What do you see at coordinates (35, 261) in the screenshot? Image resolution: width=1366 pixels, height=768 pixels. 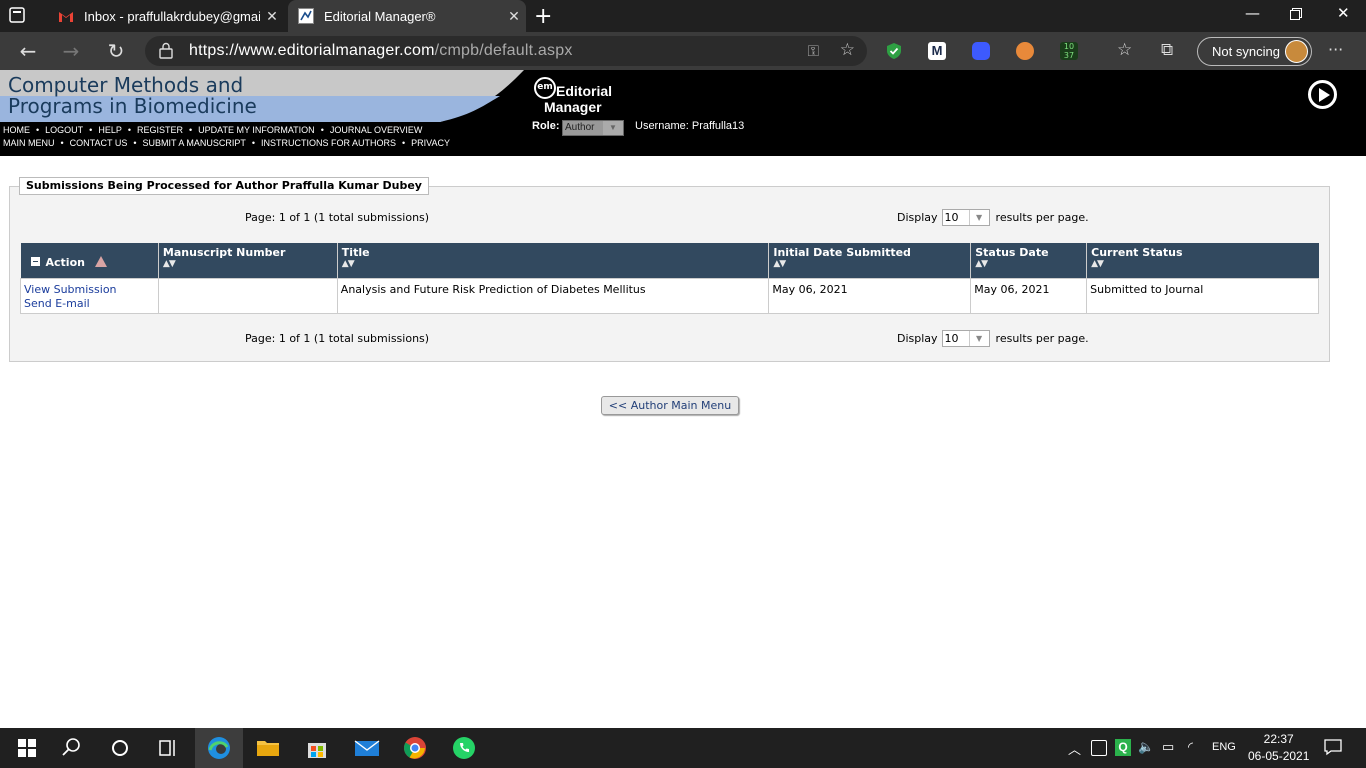 I see `collapse-icon` at bounding box center [35, 261].